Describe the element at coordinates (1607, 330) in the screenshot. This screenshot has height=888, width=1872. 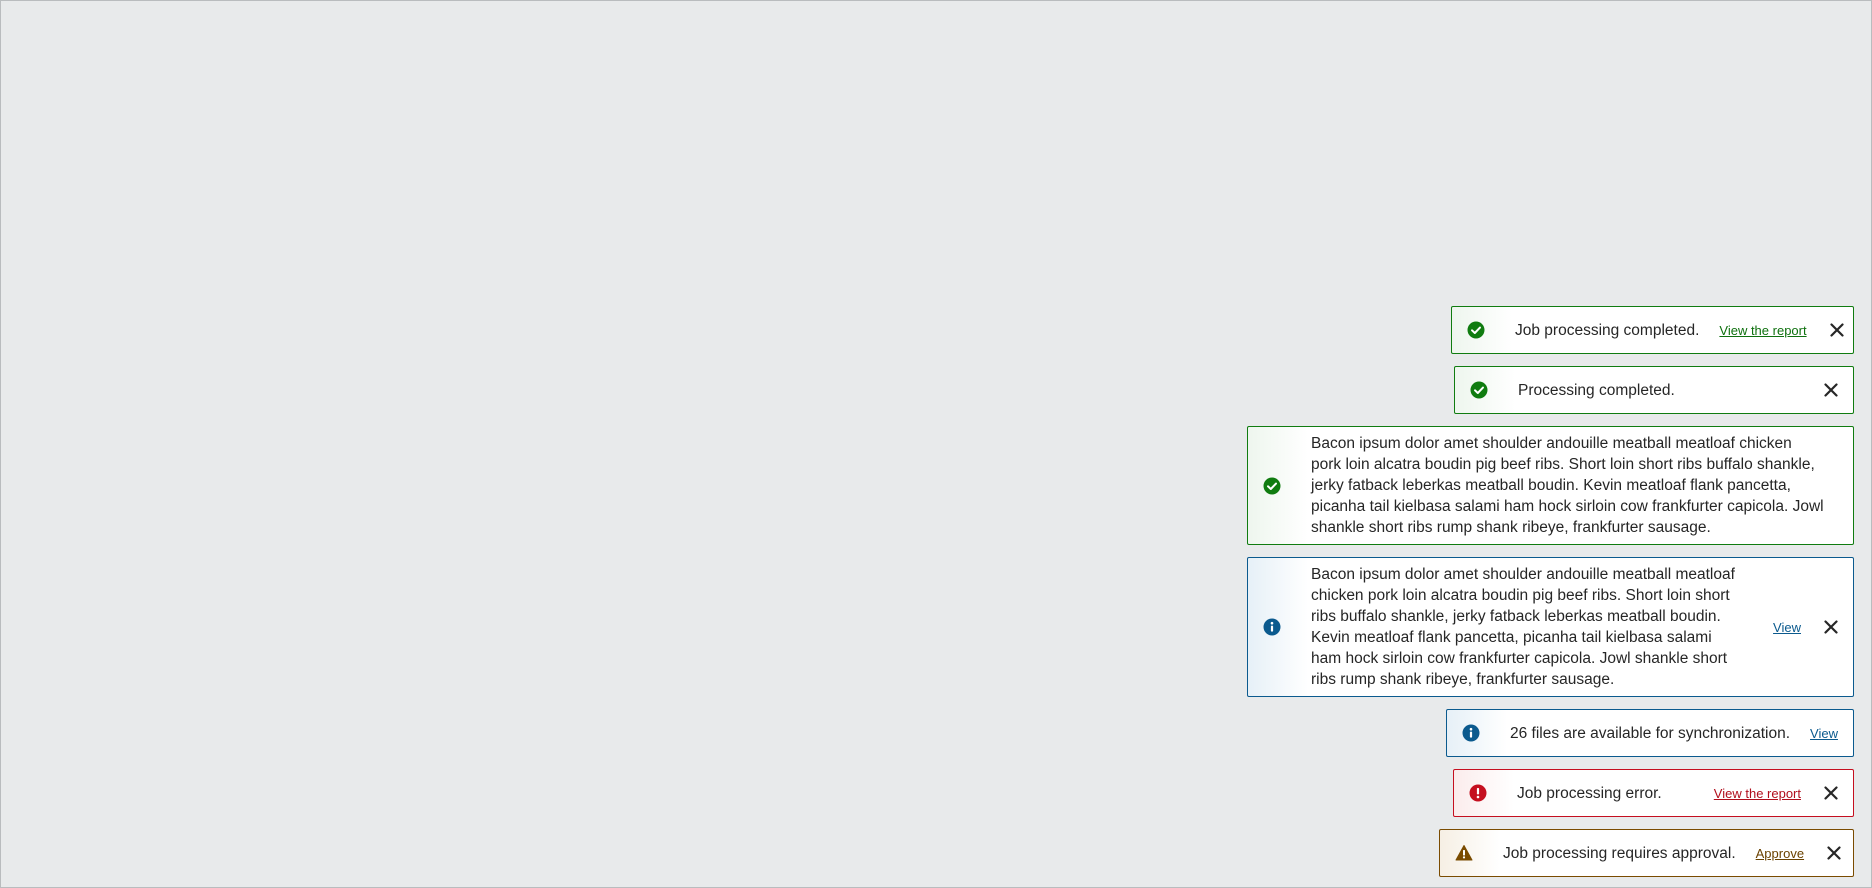
I see `toast-message: Job processing completed.` at that location.